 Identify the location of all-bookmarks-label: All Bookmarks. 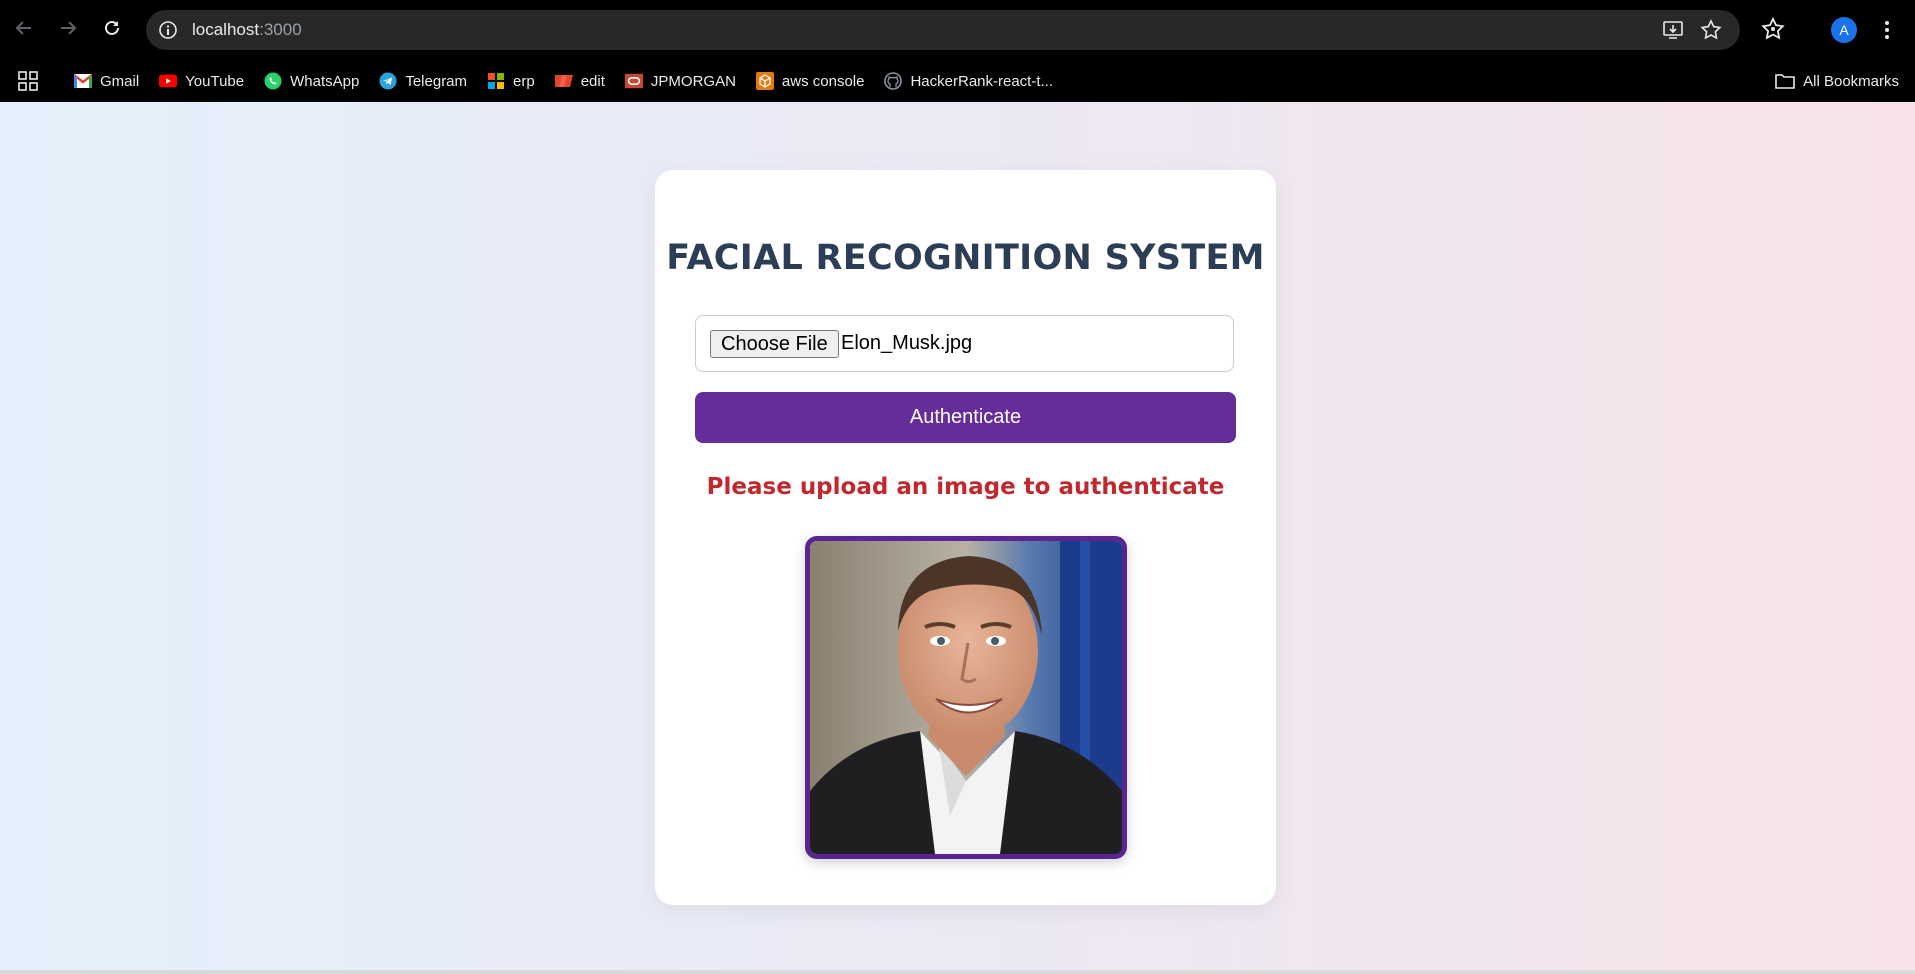
(1851, 81).